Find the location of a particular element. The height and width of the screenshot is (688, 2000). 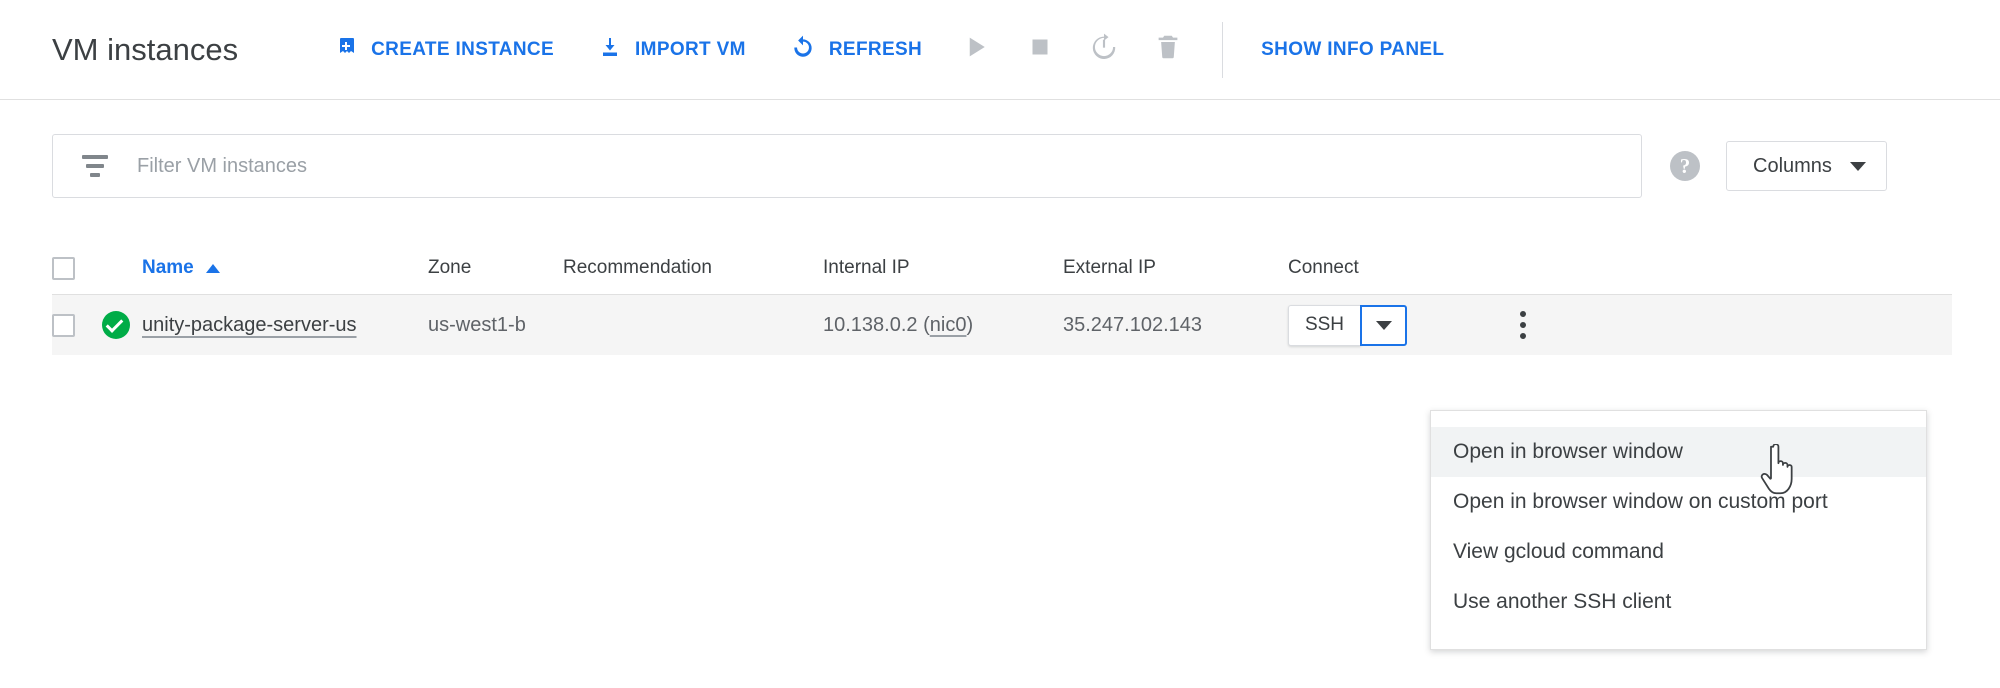

filter-box is located at coordinates (847, 166).